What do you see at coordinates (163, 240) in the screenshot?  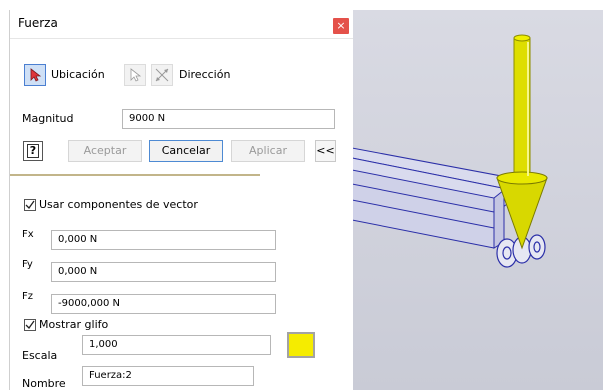 I see `fx-input: 0,000 N` at bounding box center [163, 240].